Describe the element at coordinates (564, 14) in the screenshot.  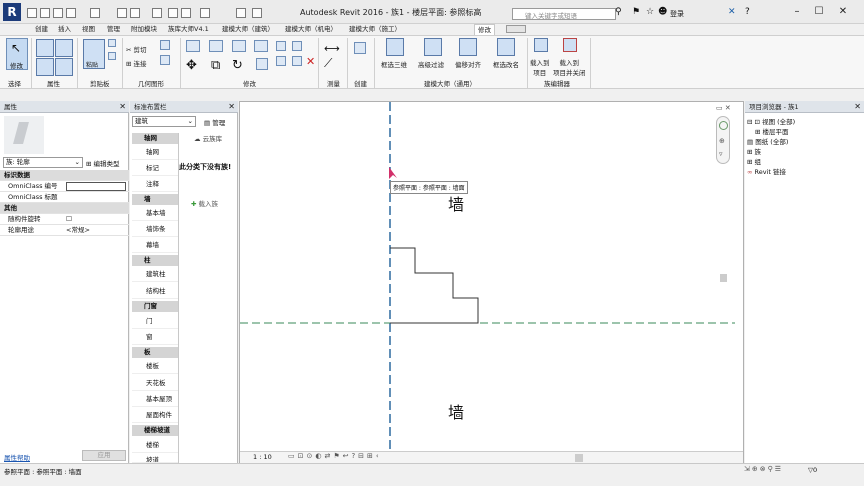
I see `search-input: 键入关键字或短语` at that location.